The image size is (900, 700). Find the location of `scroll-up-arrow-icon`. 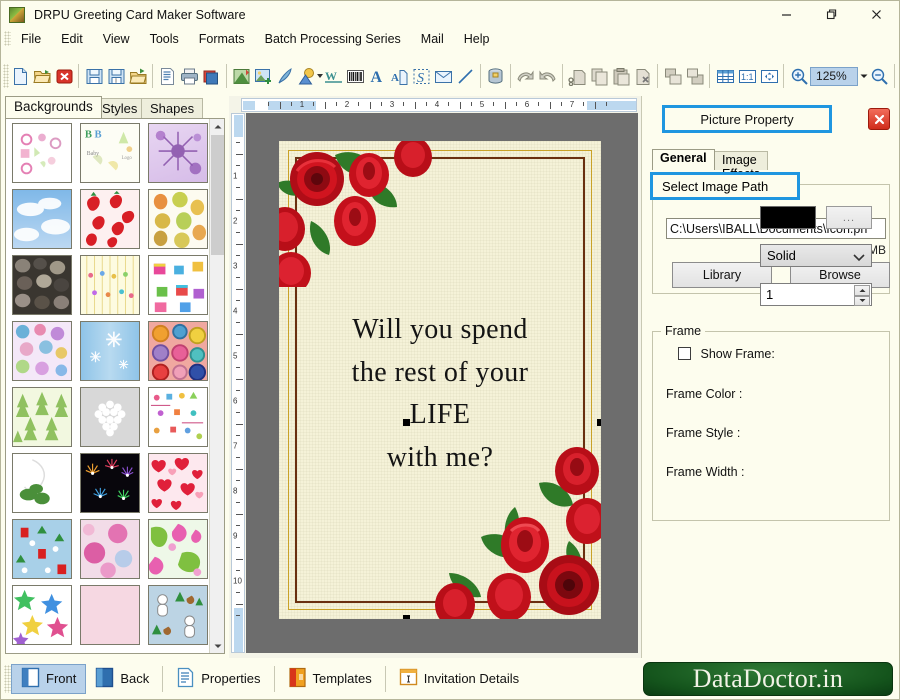

scroll-up-arrow-icon is located at coordinates (217, 126).